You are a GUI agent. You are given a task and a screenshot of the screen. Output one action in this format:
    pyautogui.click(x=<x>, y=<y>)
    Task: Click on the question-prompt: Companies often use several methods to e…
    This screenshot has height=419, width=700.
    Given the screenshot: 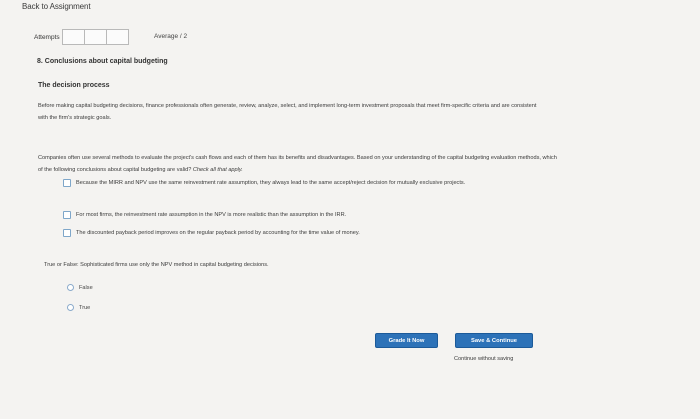 What is the action you would take?
    pyautogui.click(x=298, y=164)
    